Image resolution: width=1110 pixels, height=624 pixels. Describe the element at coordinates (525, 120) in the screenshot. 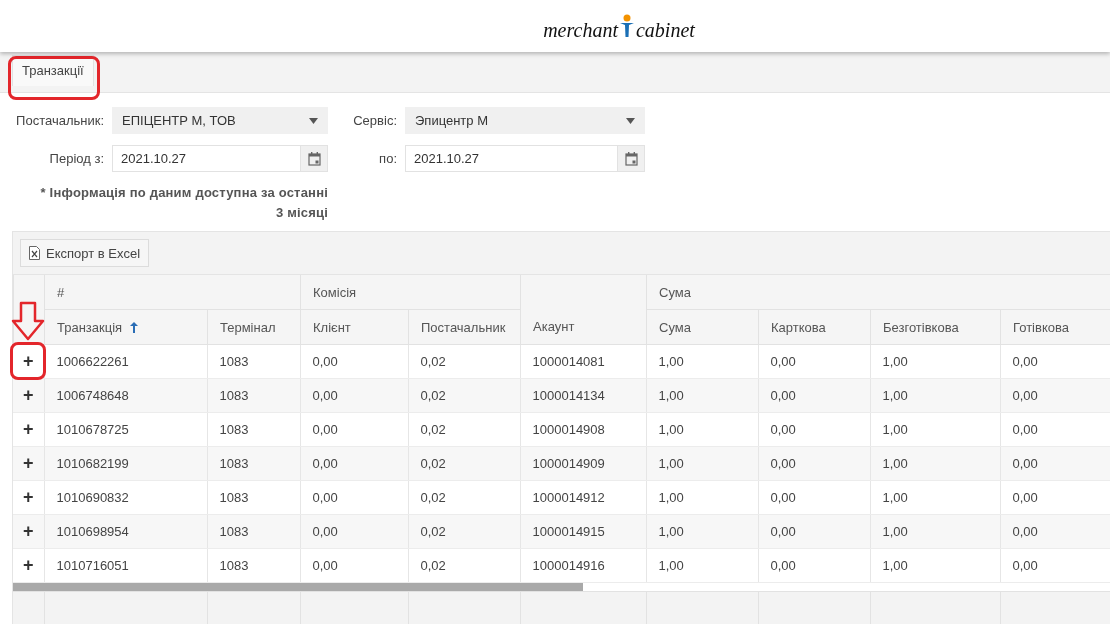

I see `dropdown-field: Эпицентр М` at that location.